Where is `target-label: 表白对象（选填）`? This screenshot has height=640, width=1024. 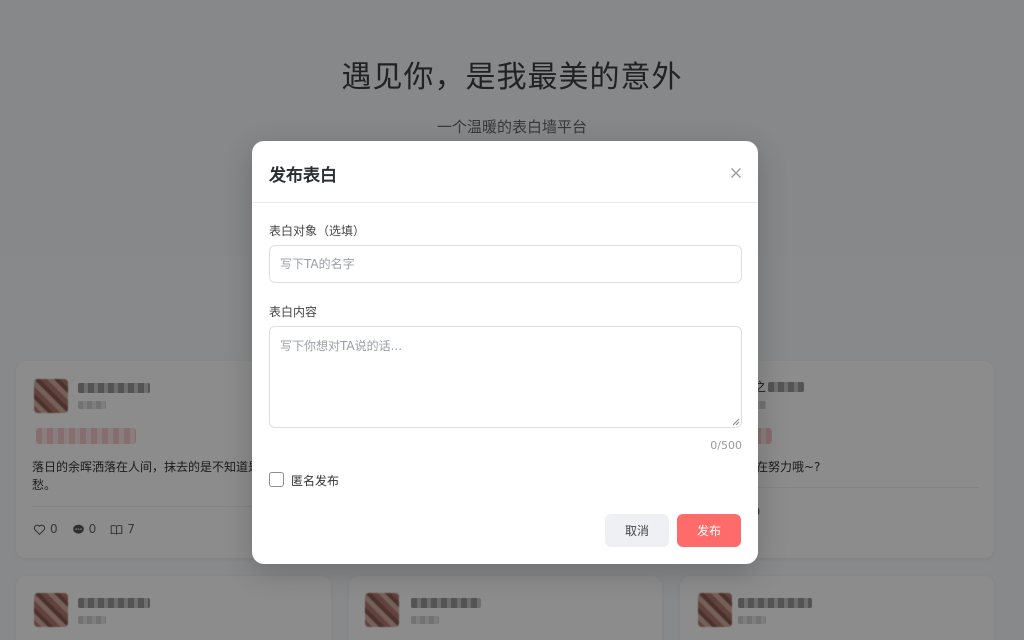
target-label: 表白对象（选填） is located at coordinates (317, 231).